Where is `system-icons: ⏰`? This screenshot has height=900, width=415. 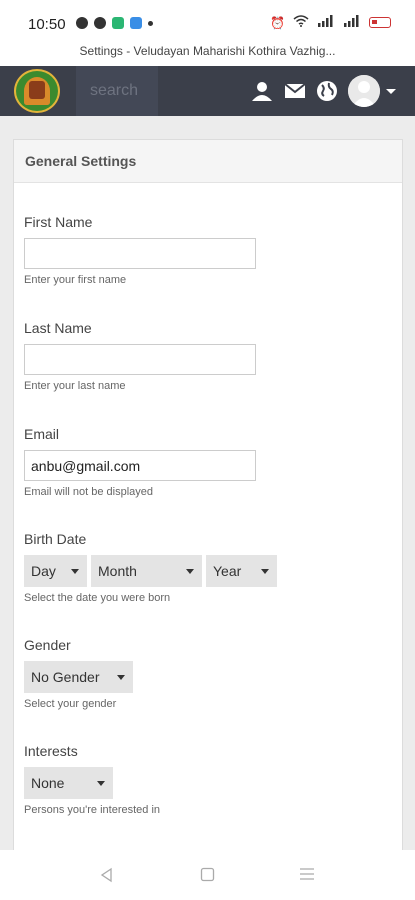 system-icons: ⏰ is located at coordinates (330, 22).